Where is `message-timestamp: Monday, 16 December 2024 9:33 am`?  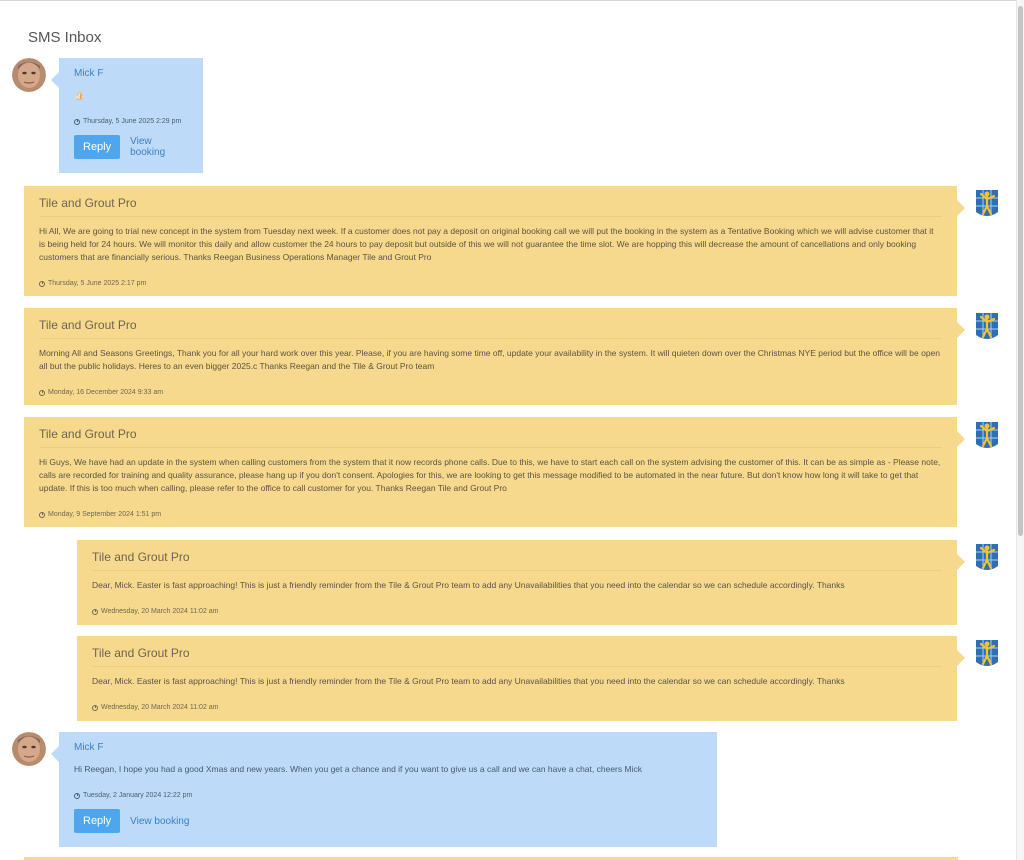
message-timestamp: Monday, 16 December 2024 9:33 am is located at coordinates (490, 392).